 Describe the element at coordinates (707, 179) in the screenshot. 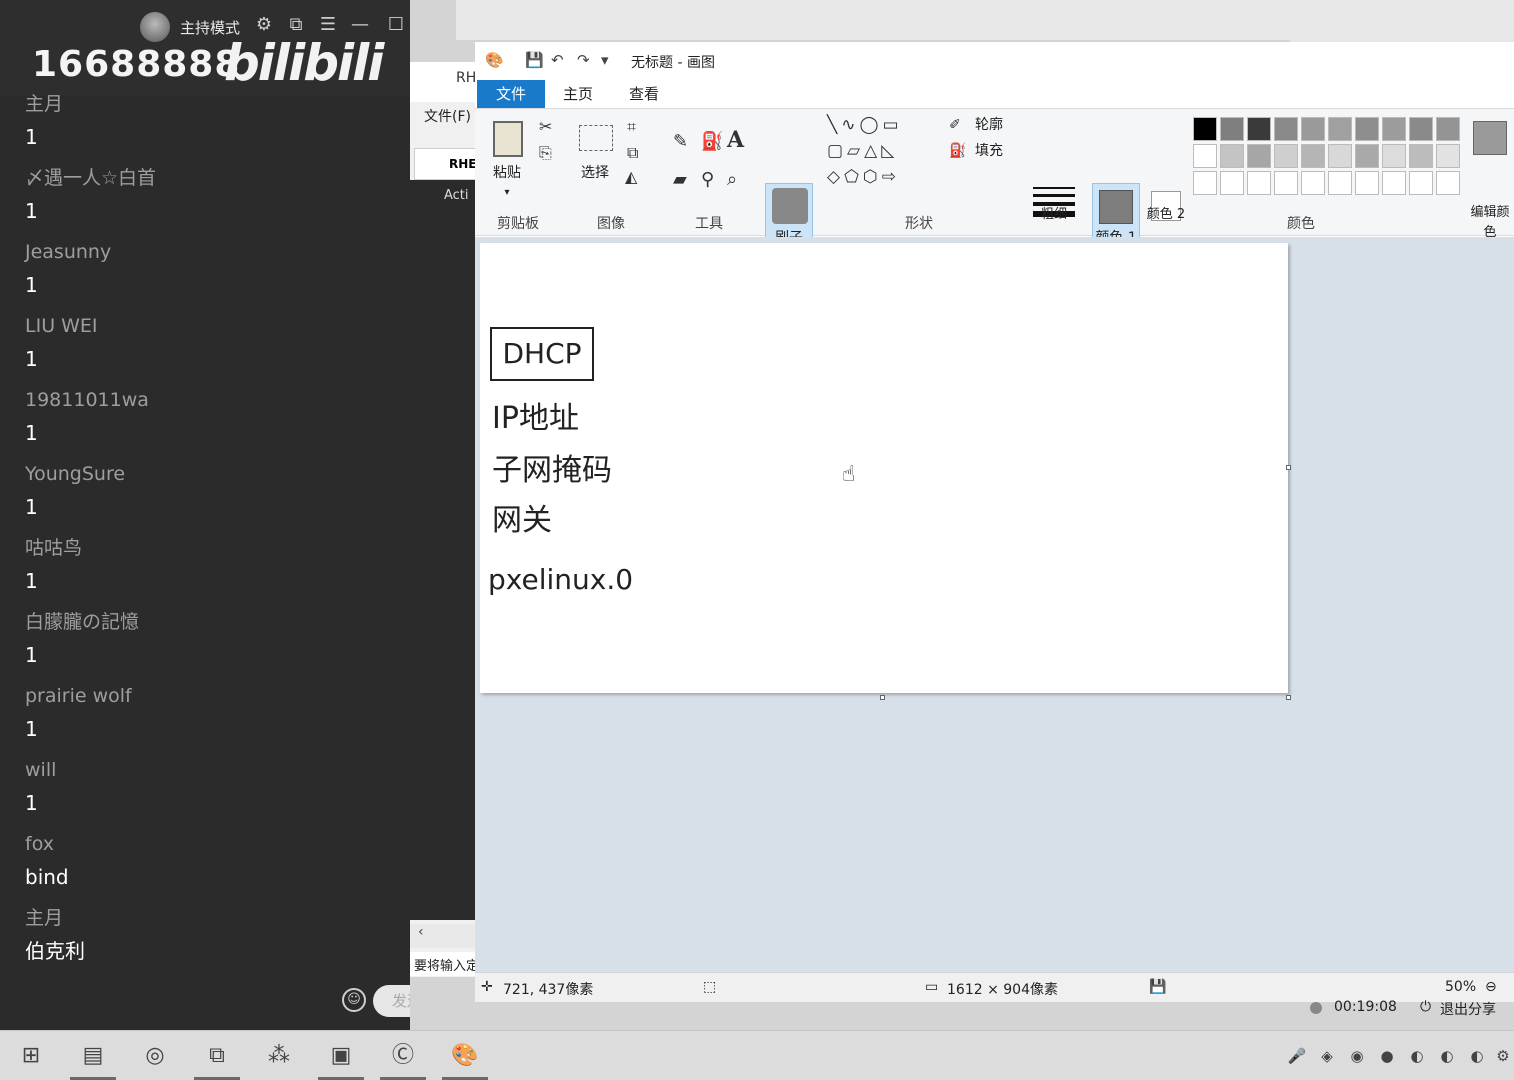

I see `color-picker-icon: ⚲` at that location.